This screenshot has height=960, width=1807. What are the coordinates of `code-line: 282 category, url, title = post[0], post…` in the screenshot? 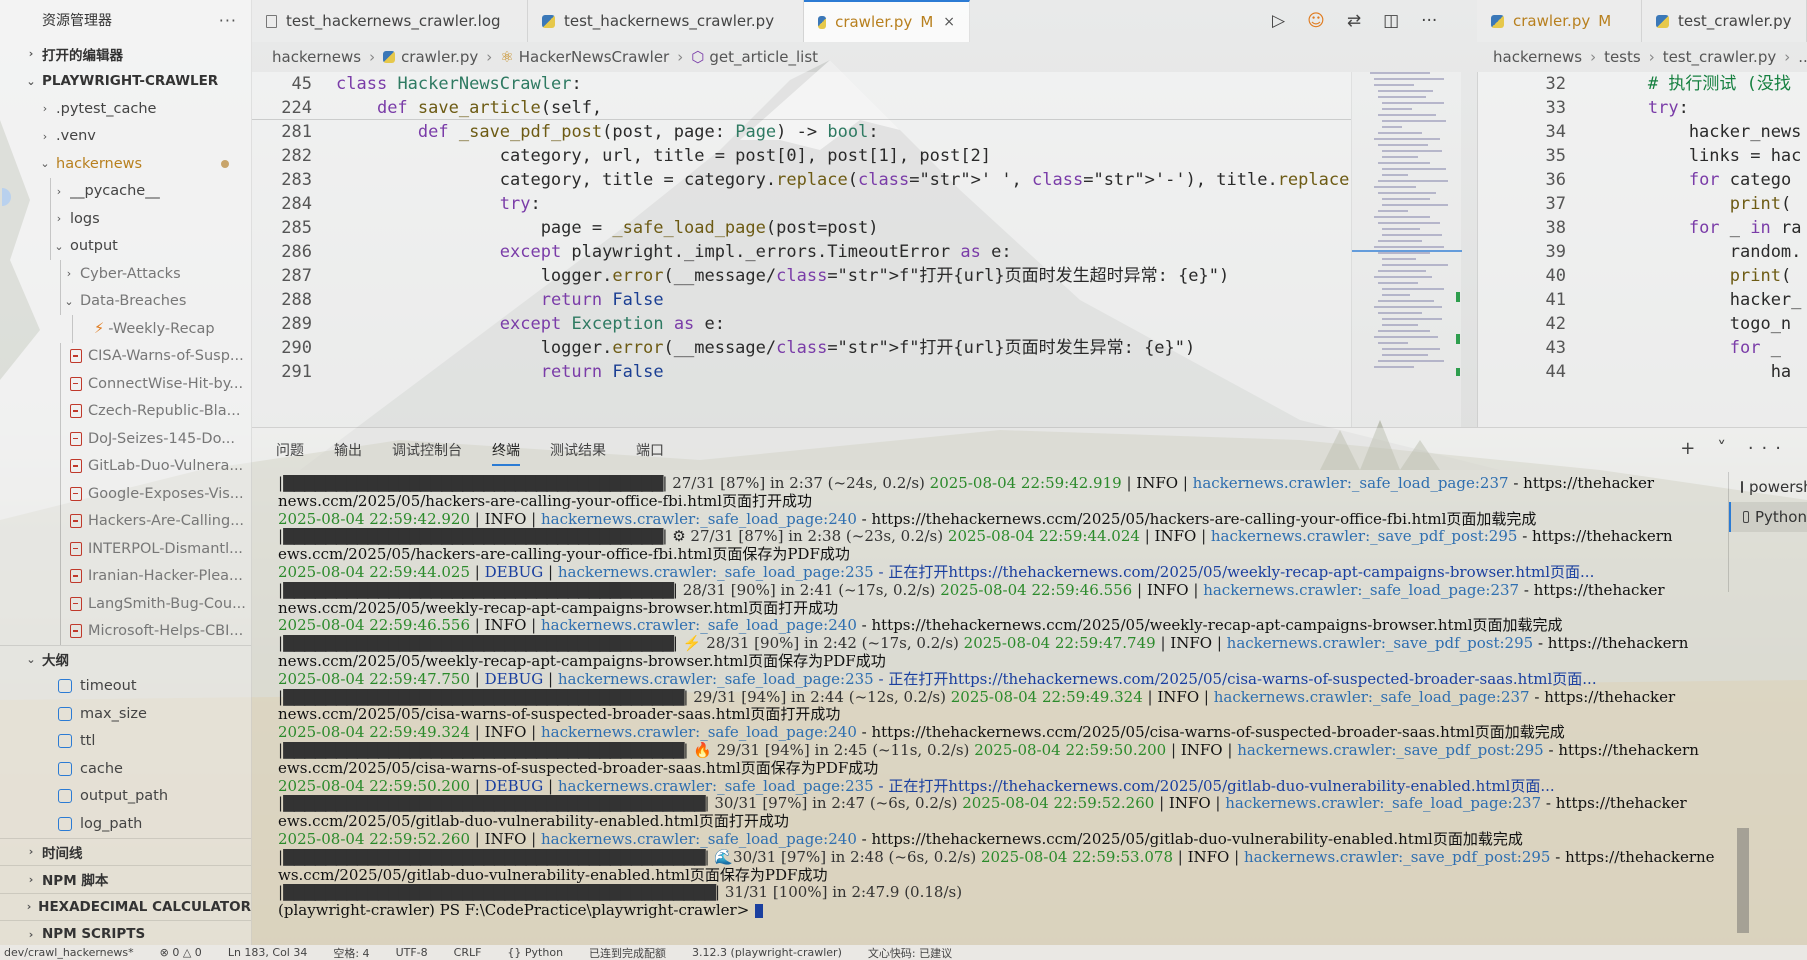 It's located at (801, 156).